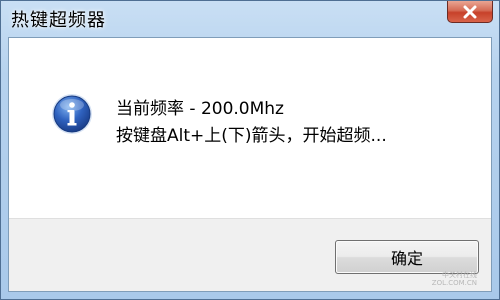  I want to click on ok-button: 确定, so click(407, 257).